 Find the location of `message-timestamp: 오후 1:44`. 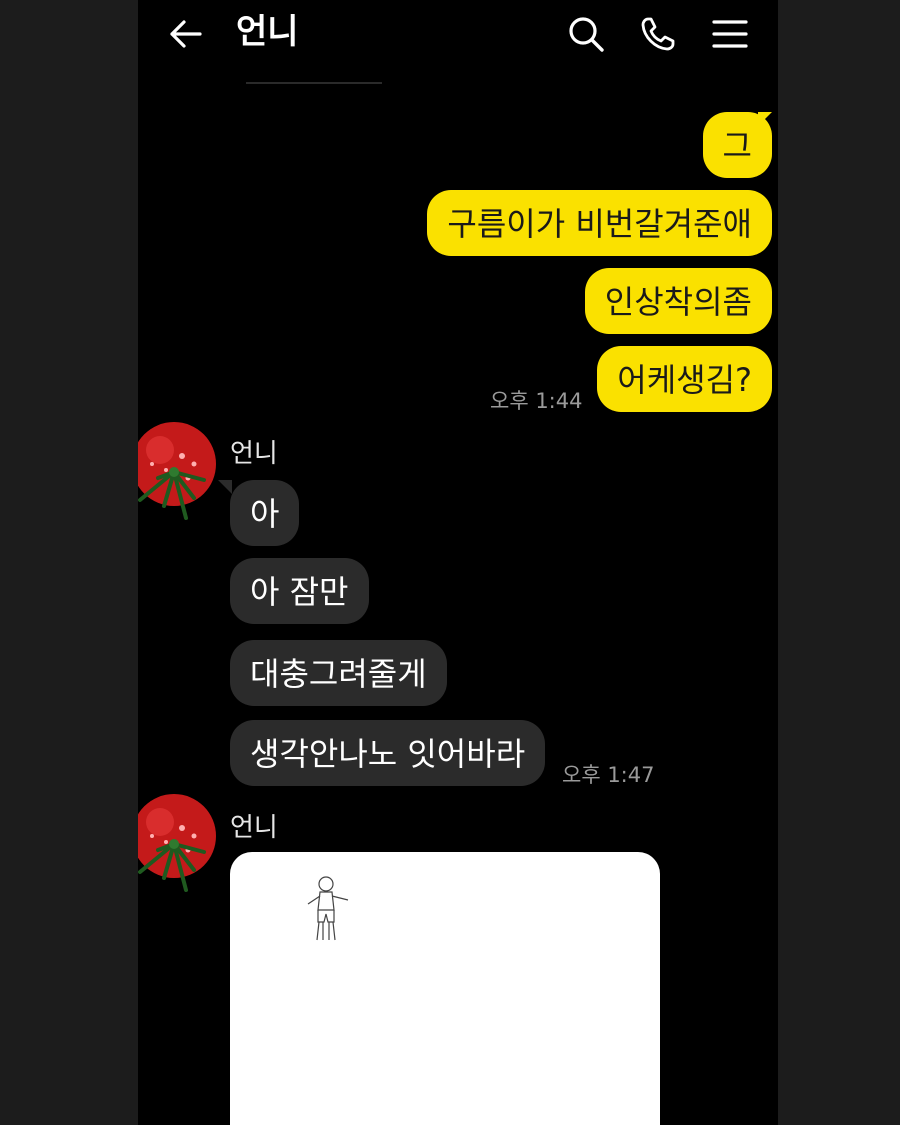

message-timestamp: 오후 1:44 is located at coordinates (536, 401).